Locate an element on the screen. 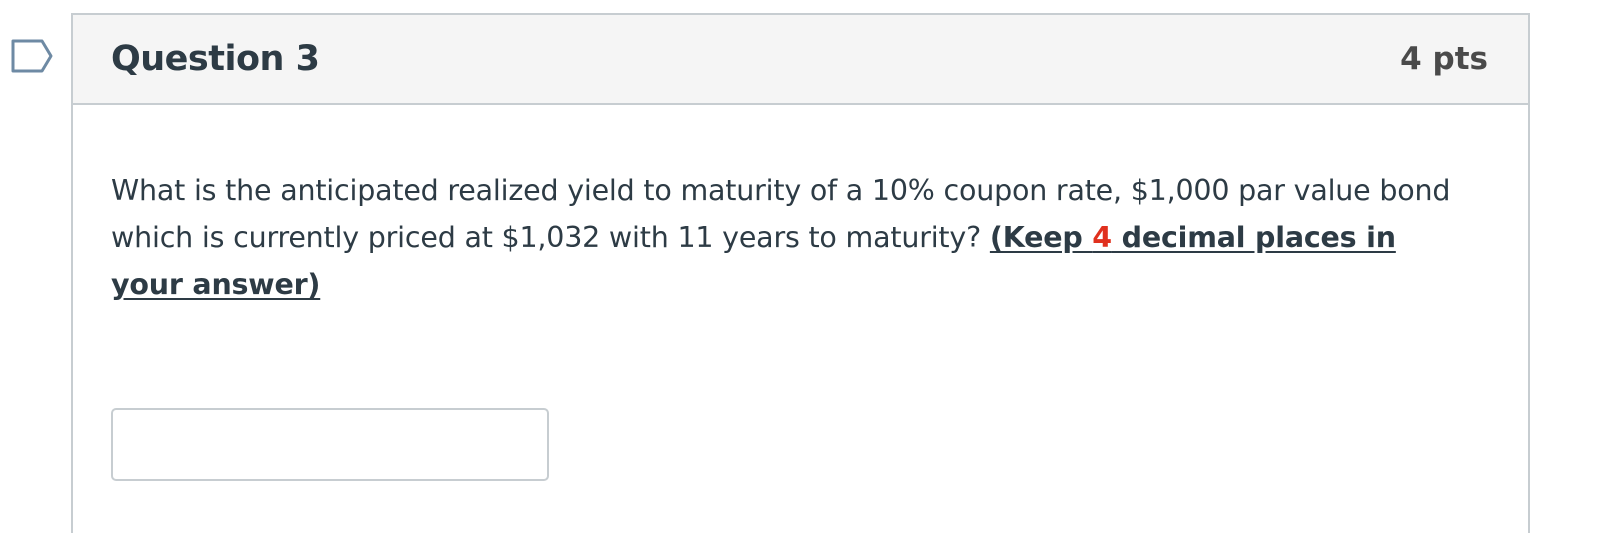  instruction-open: (Keep is located at coordinates (1041, 237).